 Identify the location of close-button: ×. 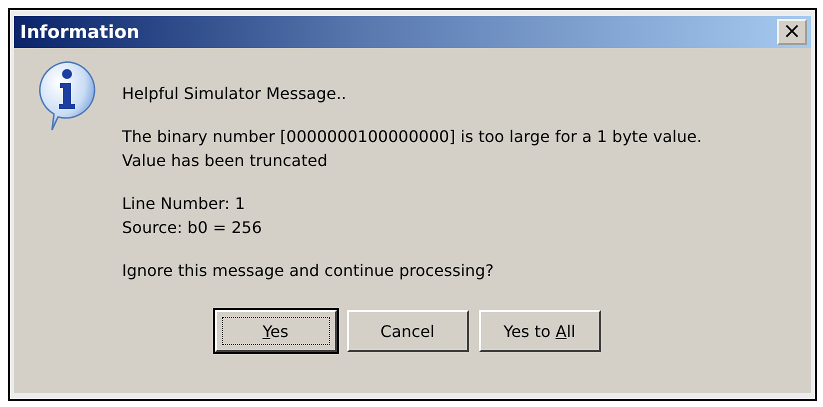
(792, 32).